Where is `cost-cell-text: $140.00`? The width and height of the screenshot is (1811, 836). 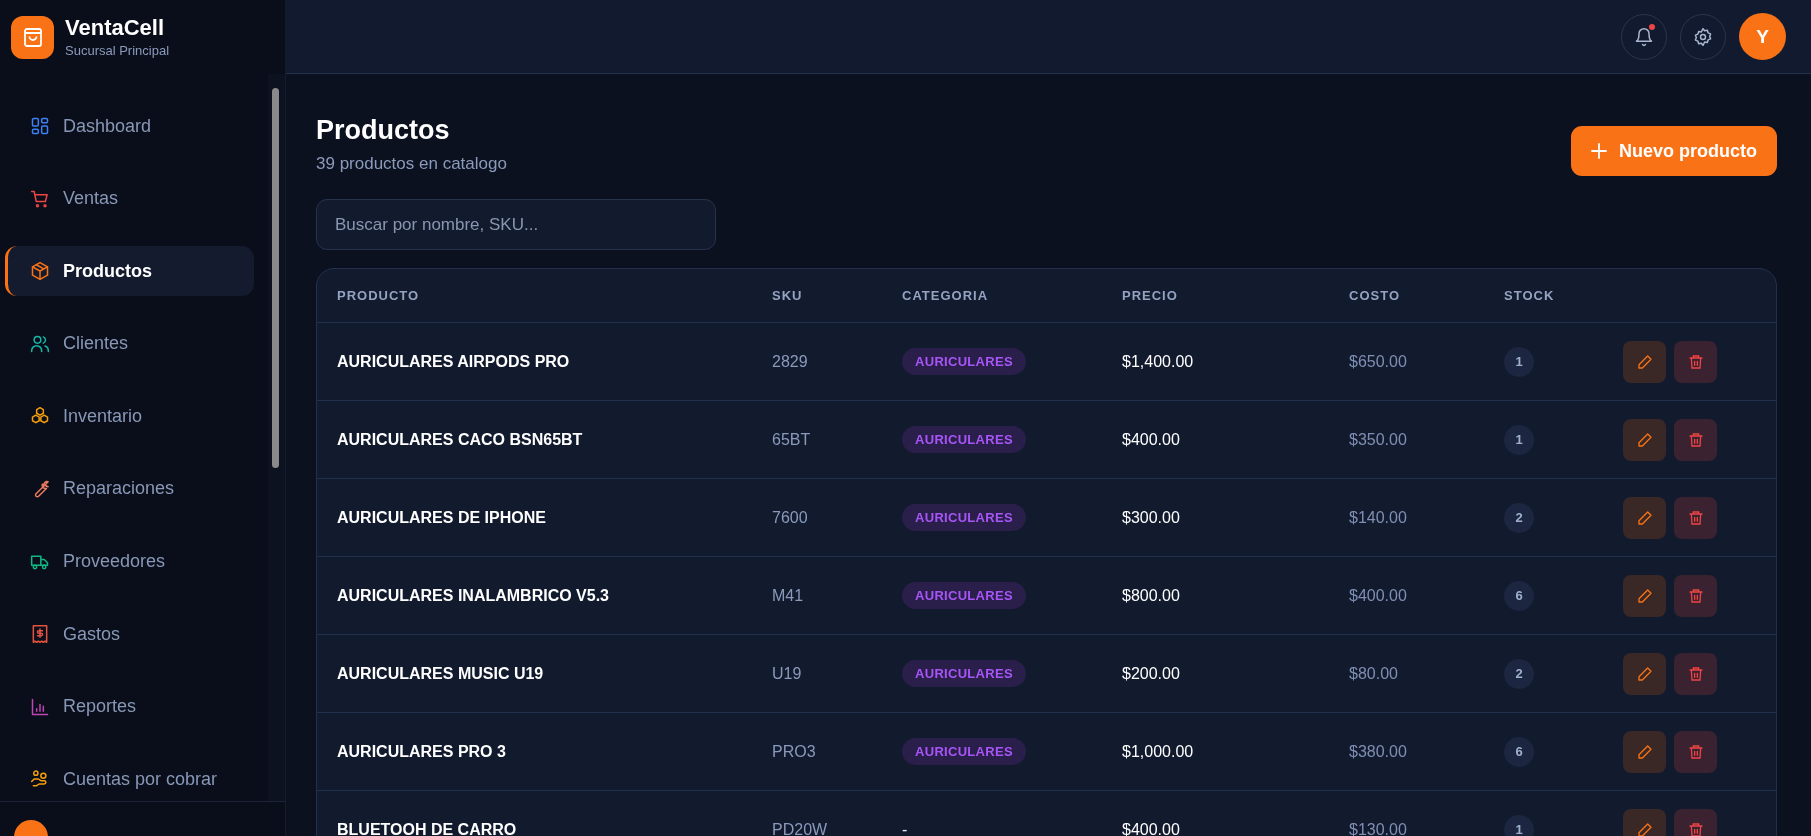 cost-cell-text: $140.00 is located at coordinates (1378, 517).